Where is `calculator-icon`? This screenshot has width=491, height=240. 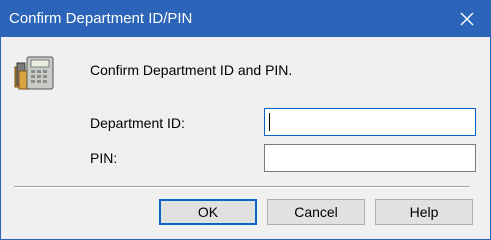 calculator-icon is located at coordinates (34, 73).